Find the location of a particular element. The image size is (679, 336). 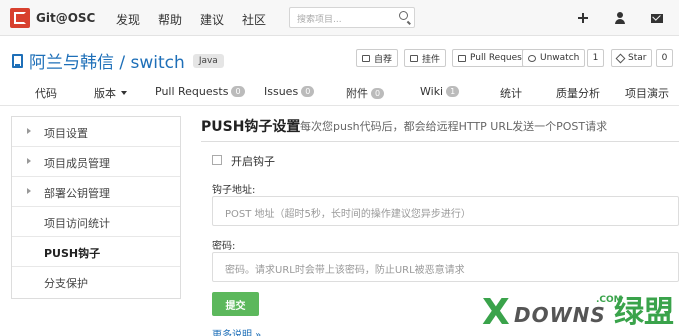

fork-label: 自荐 is located at coordinates (383, 59).